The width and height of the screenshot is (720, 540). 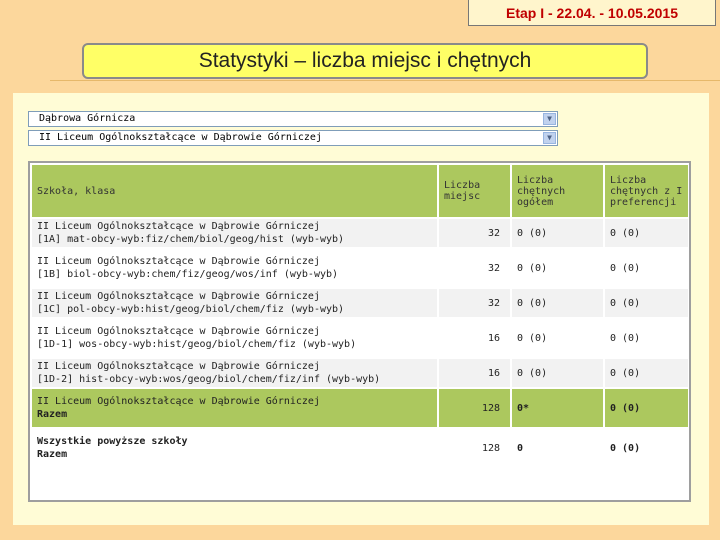 What do you see at coordinates (87, 118) in the screenshot?
I see `city-select-value: Dąbrowa Górnicza` at bounding box center [87, 118].